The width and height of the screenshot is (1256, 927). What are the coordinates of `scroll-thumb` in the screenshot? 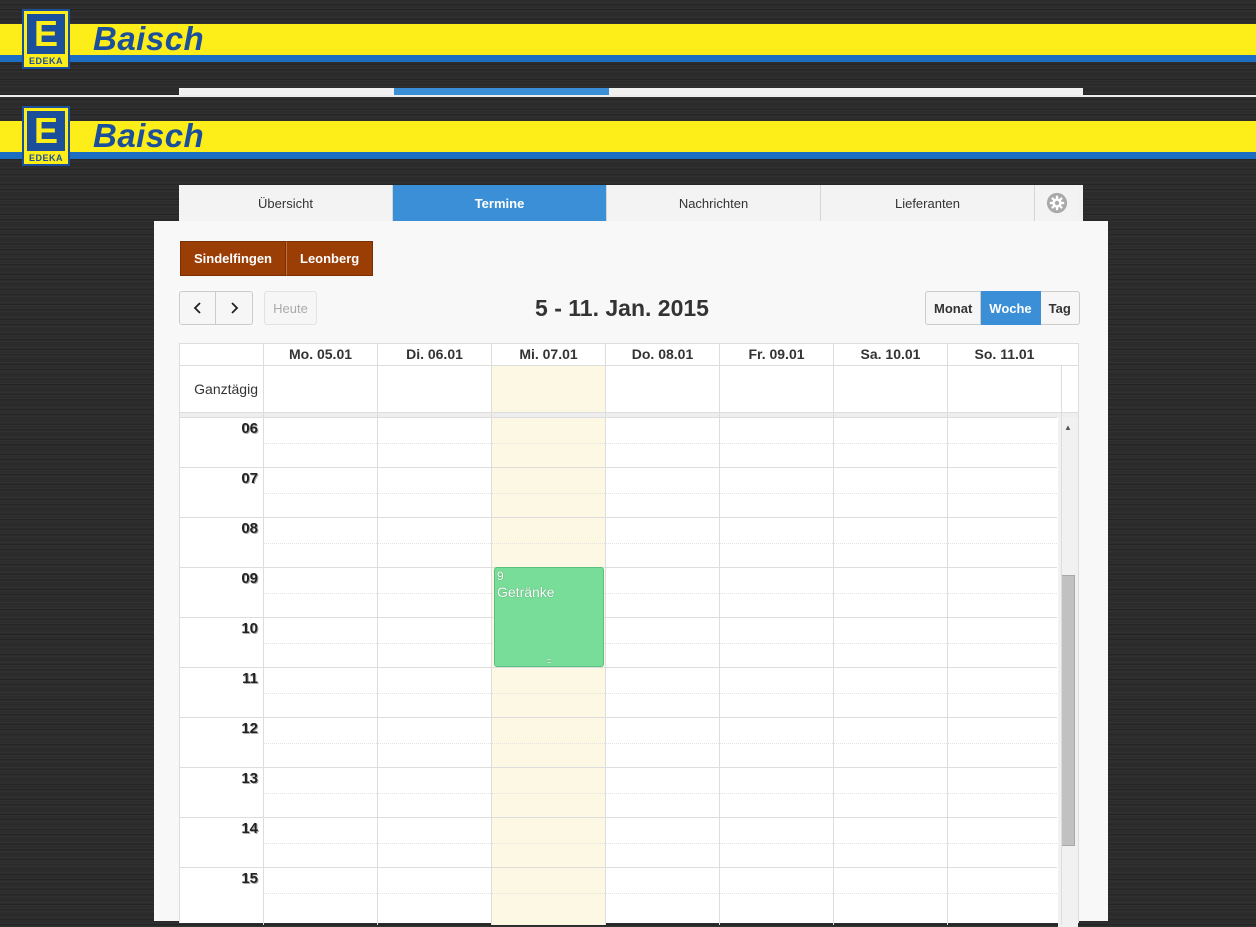 It's located at (1068, 710).